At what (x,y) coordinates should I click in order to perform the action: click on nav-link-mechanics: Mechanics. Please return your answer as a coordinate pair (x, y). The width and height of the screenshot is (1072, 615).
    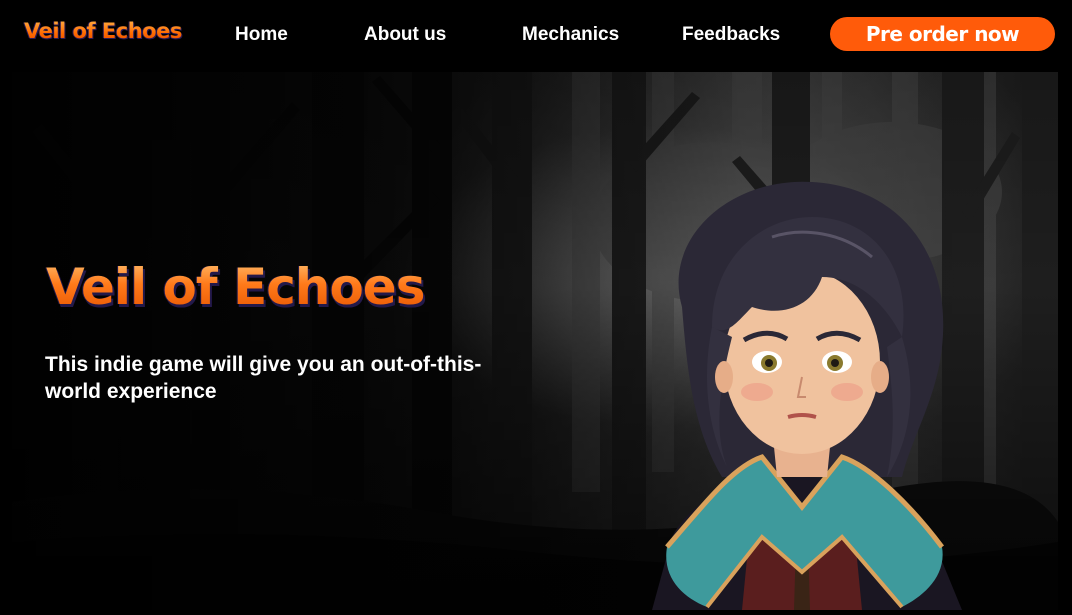
    Looking at the image, I should click on (570, 35).